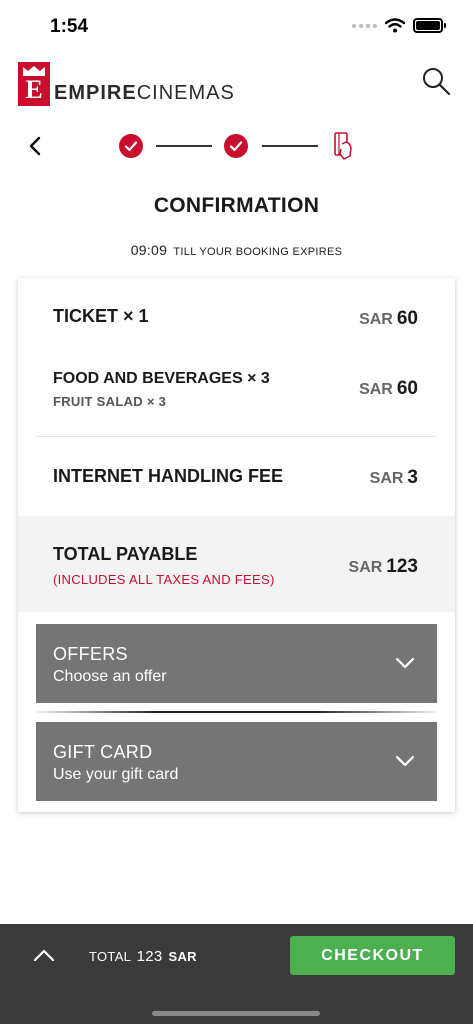  I want to click on footer-total-currency: SAR, so click(182, 956).